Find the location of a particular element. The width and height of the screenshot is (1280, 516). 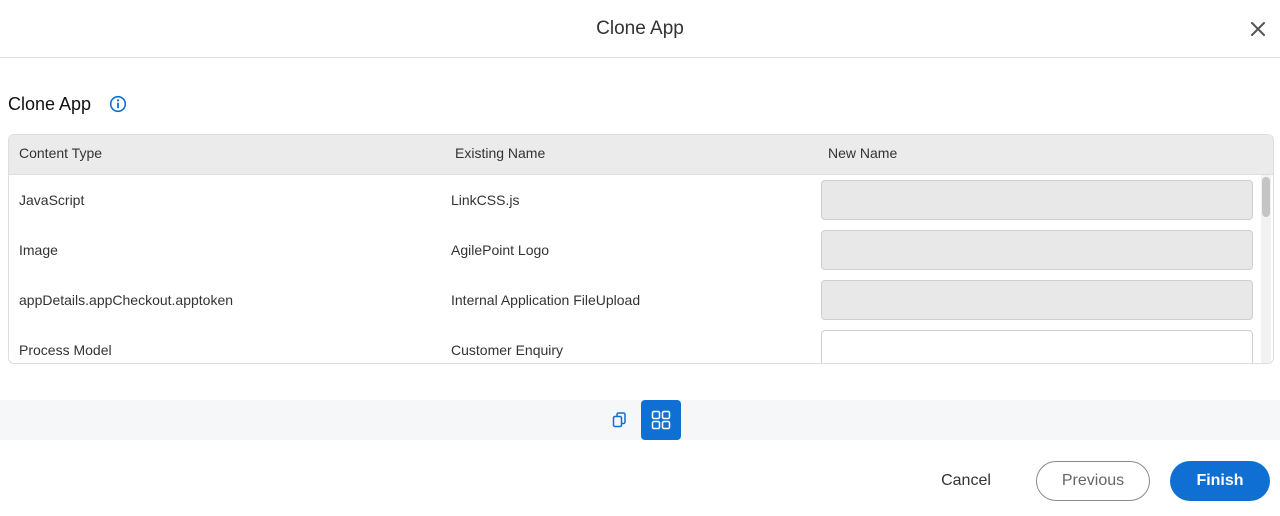

existing-name-cell: Internal Application FileUpload is located at coordinates (546, 300).